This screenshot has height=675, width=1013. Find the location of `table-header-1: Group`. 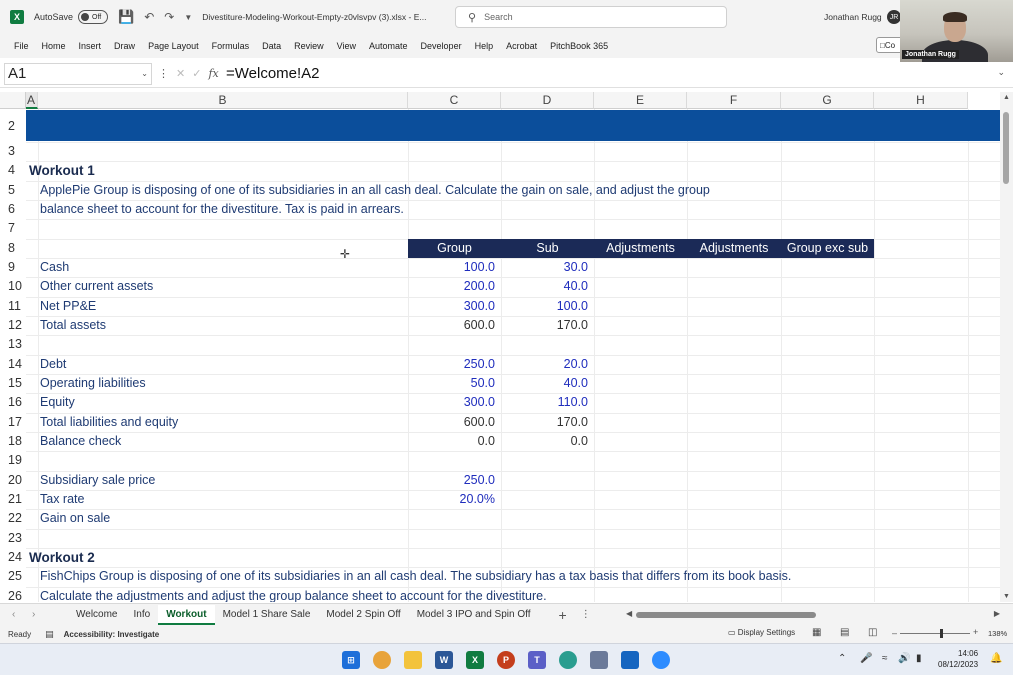

table-header-1: Group is located at coordinates (454, 248).